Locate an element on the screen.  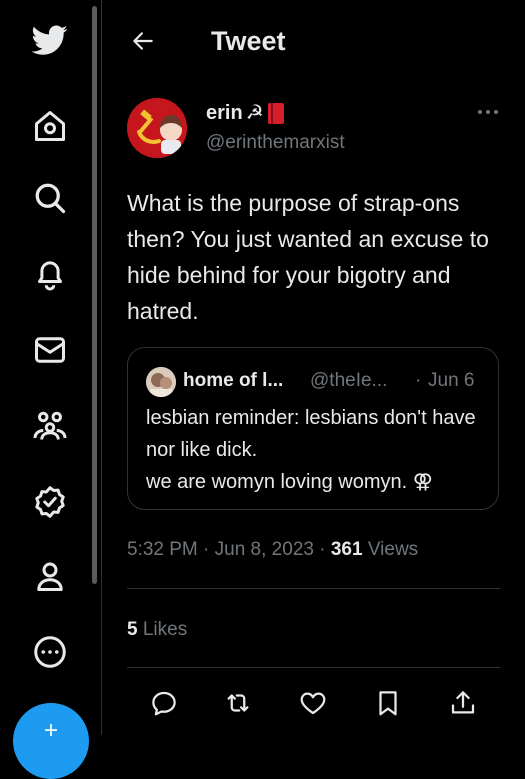
compose-tweet-button: + is located at coordinates (51, 741).